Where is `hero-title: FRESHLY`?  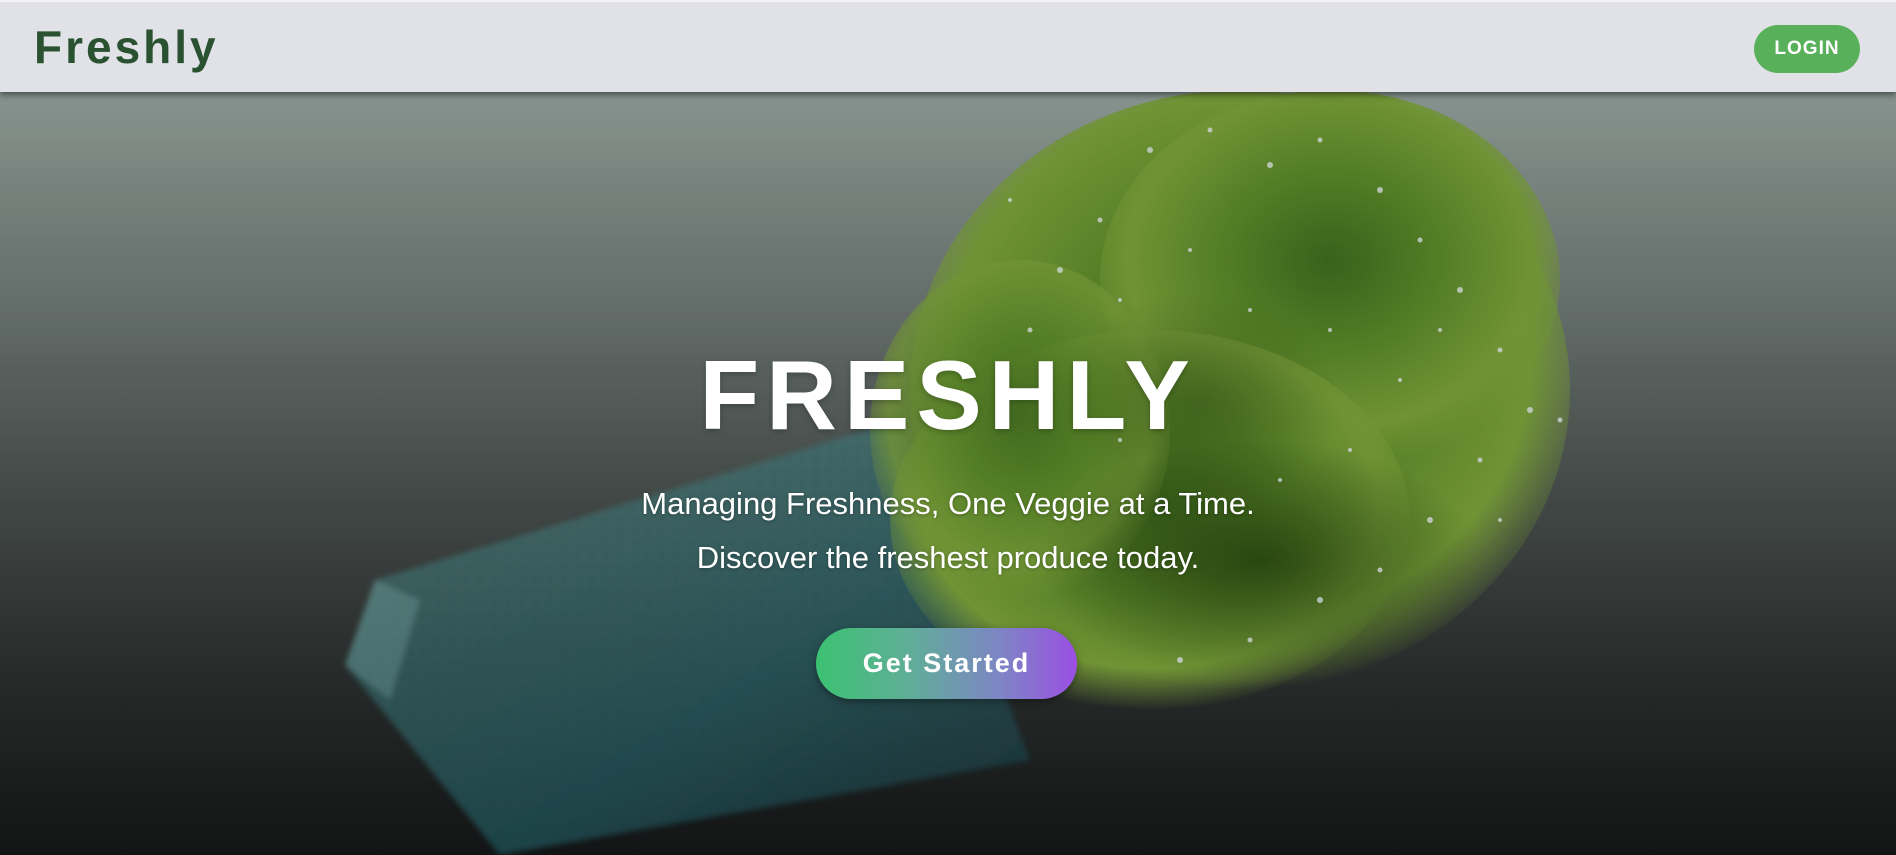 hero-title: FRESHLY is located at coordinates (948, 395).